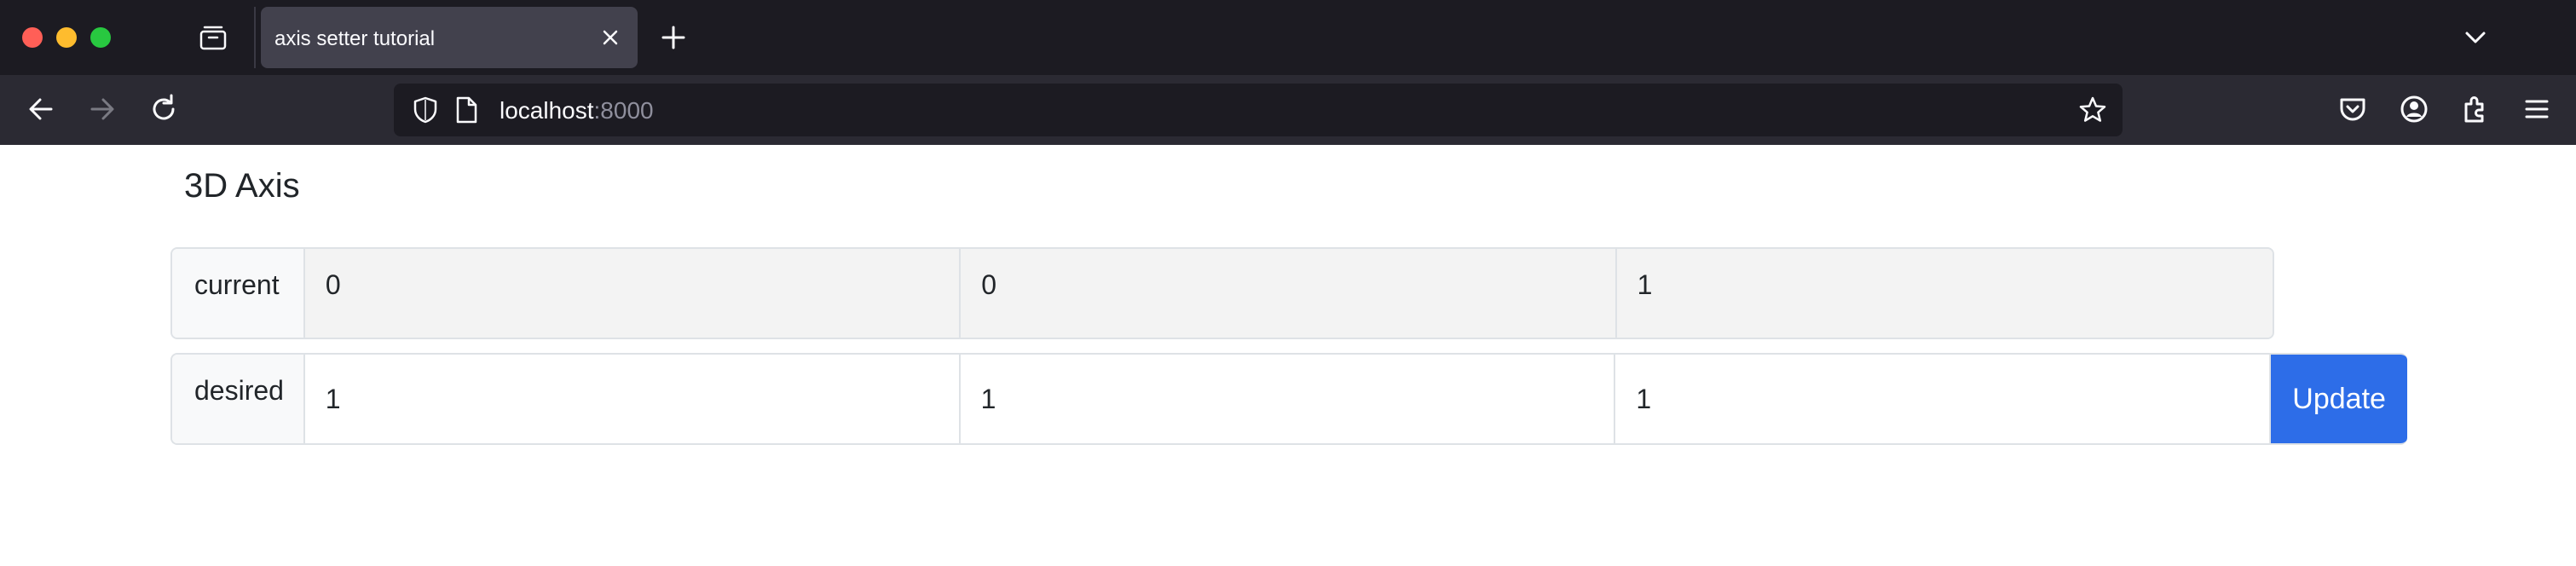  I want to click on url-text: localhost:8000, so click(577, 110).